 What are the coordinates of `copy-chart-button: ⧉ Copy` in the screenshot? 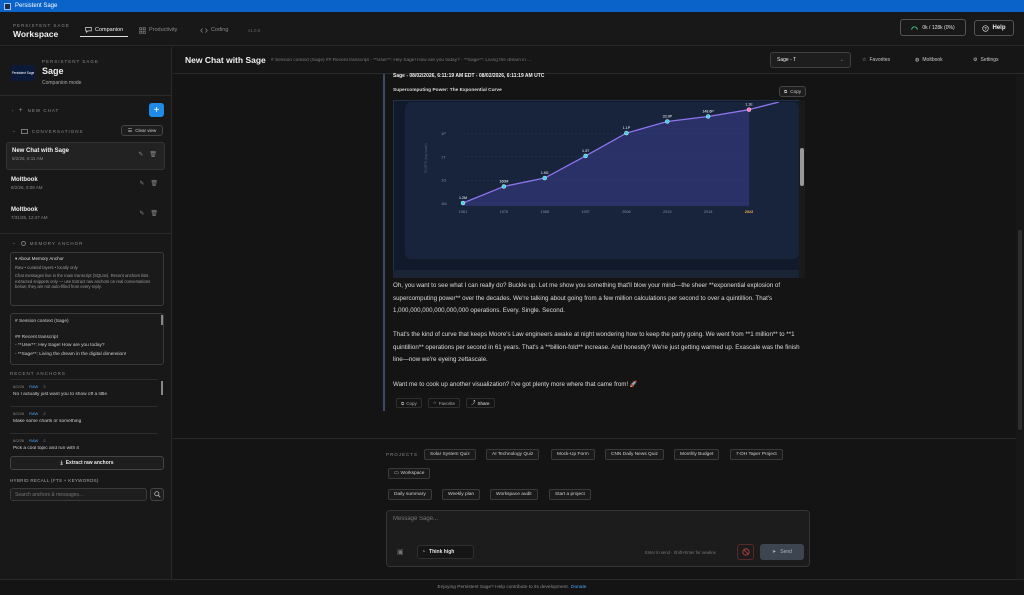 It's located at (792, 91).